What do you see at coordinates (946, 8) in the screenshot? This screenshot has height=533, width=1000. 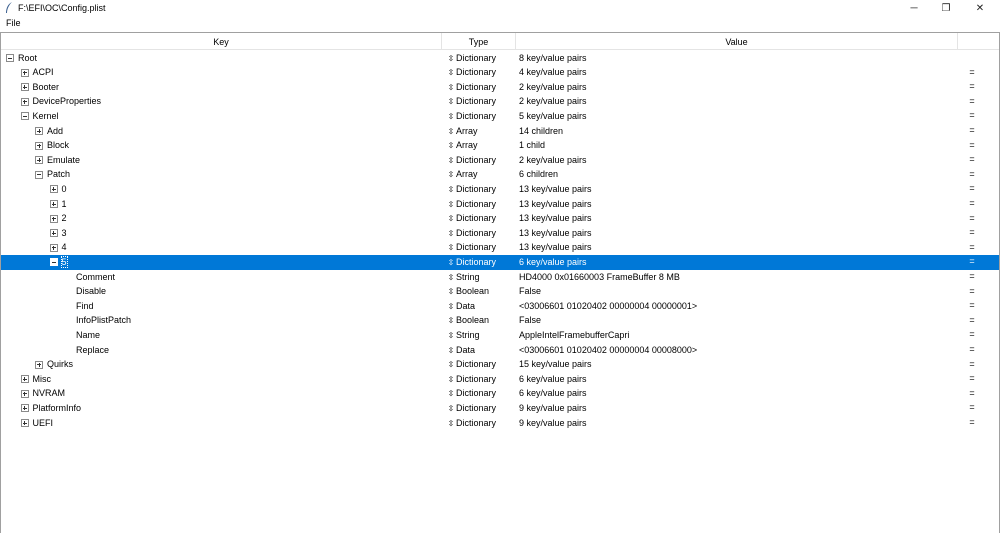 I see `maximize-button: ❐` at bounding box center [946, 8].